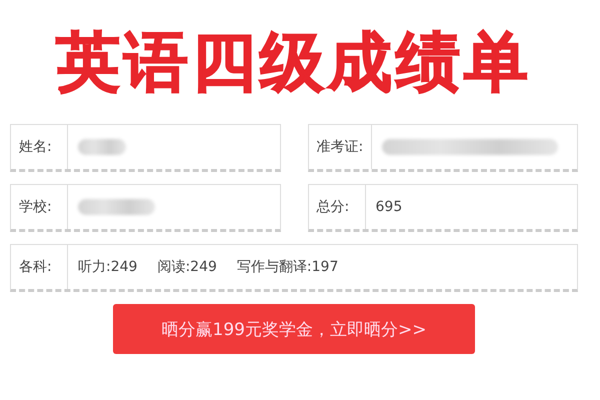 The width and height of the screenshot is (600, 400). I want to click on share-button: 晒分赢199元奖学金，立即晒分>>, so click(294, 329).